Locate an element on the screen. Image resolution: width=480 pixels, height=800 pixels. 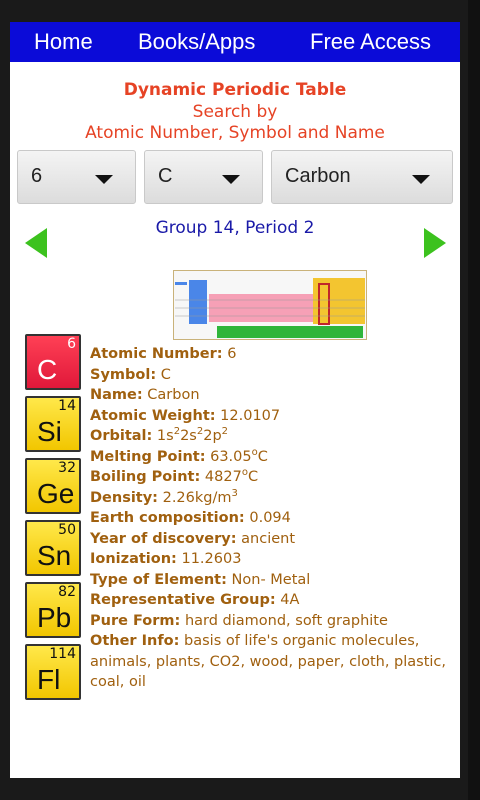
detail-label: Boiling Point: is located at coordinates (145, 477).